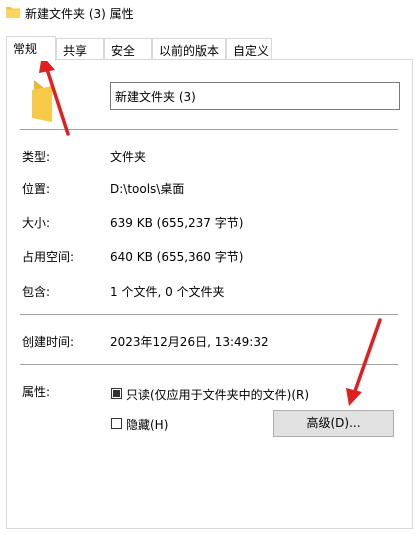 The width and height of the screenshot is (419, 535). I want to click on readonly-checkbox, so click(116, 393).